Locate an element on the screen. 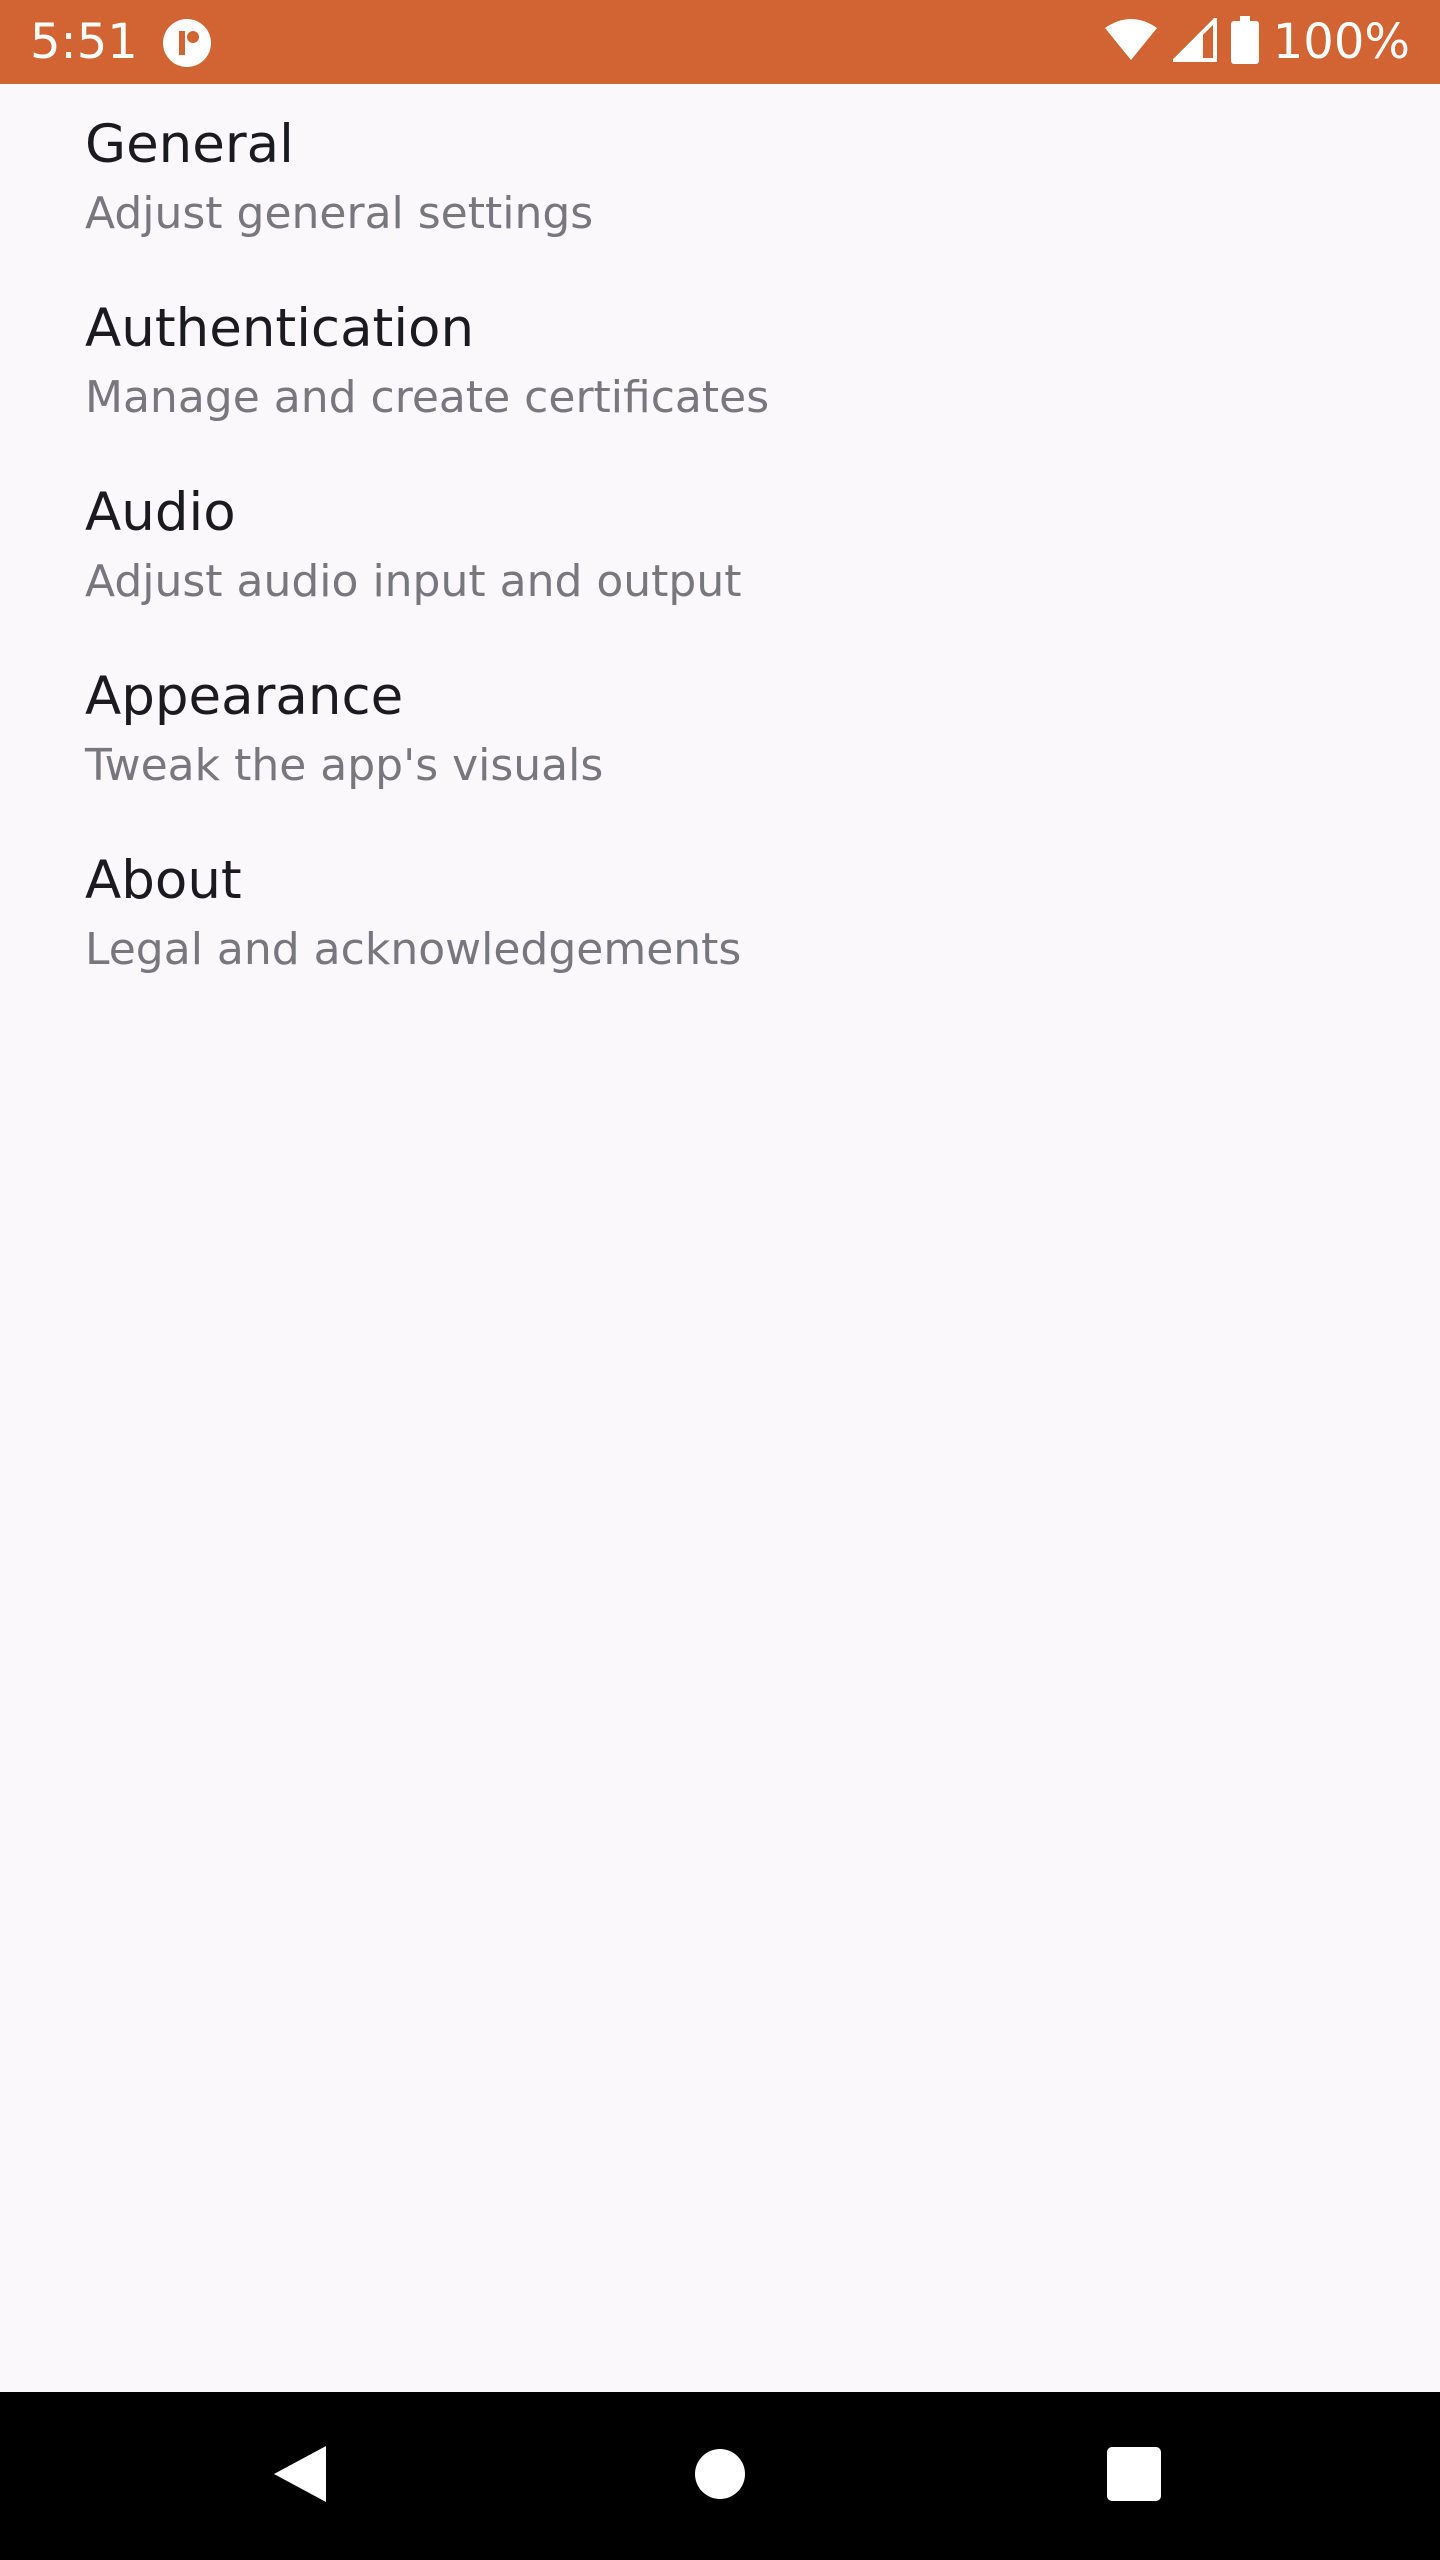 The width and height of the screenshot is (1440, 2560). status-icons: 100% is located at coordinates (1256, 42).